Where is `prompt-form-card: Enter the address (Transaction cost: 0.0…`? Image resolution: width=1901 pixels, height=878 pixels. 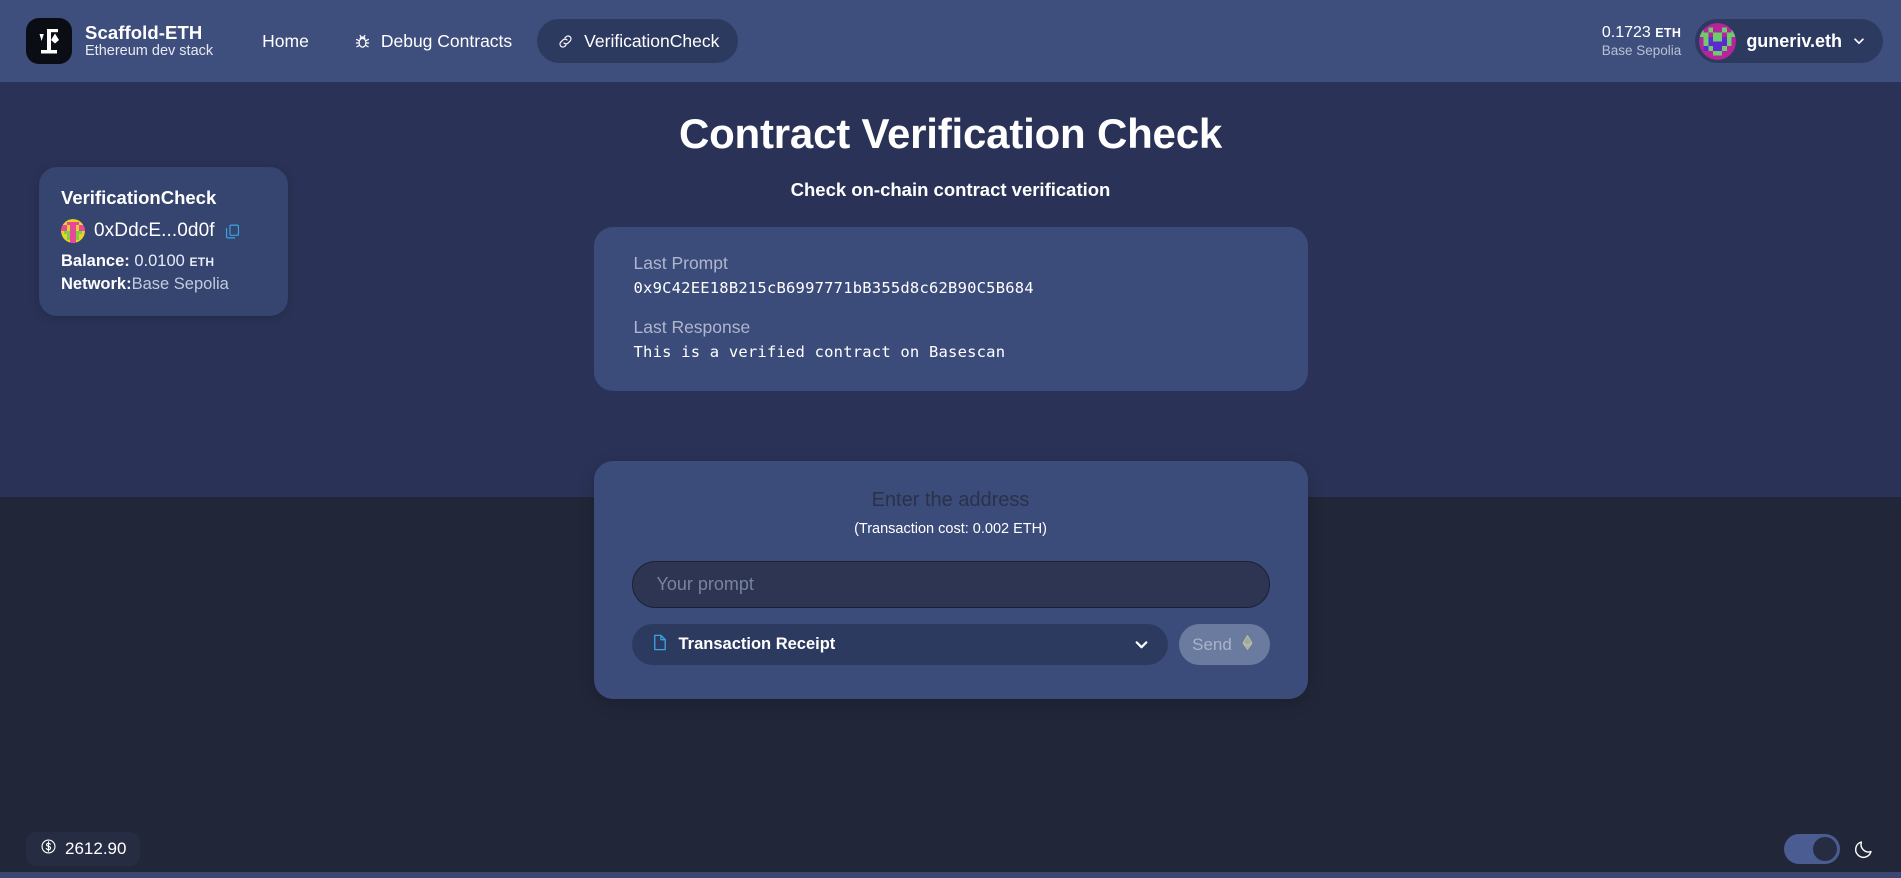
prompt-form-card: Enter the address (Transaction cost: 0.0… is located at coordinates (950, 580).